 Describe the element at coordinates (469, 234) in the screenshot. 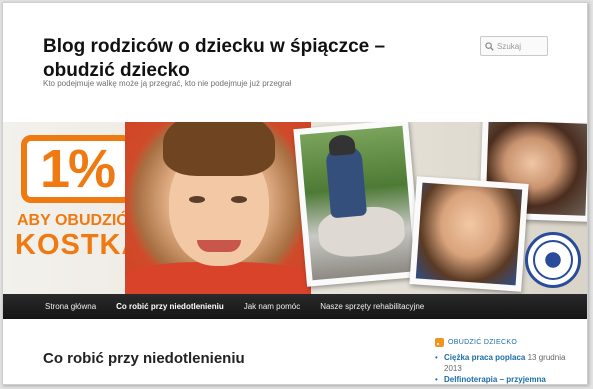

I see `boy-closeup-photo` at that location.